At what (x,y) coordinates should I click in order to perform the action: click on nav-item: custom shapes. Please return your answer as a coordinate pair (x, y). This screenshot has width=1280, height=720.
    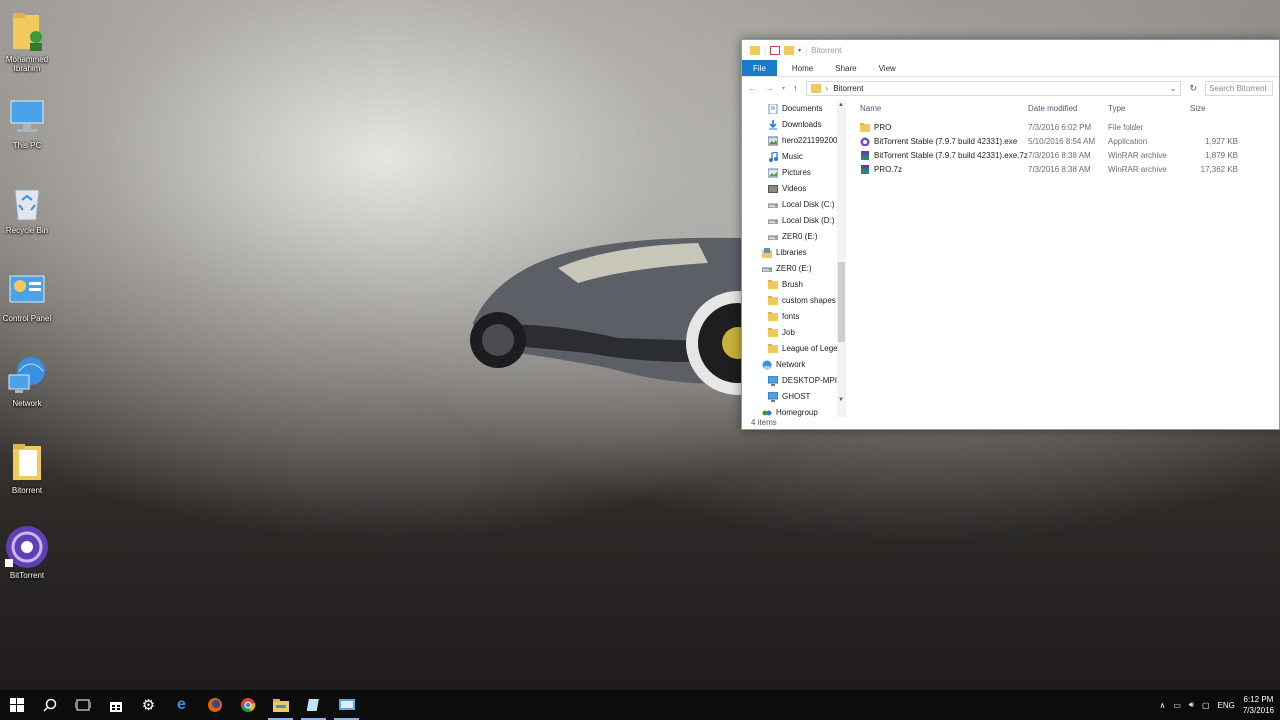
    Looking at the image, I should click on (794, 300).